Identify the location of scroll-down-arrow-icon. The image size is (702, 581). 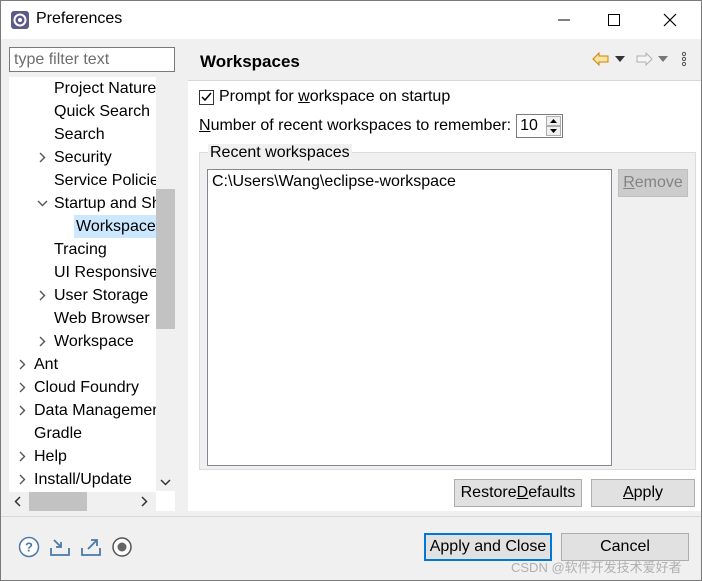
(165, 482).